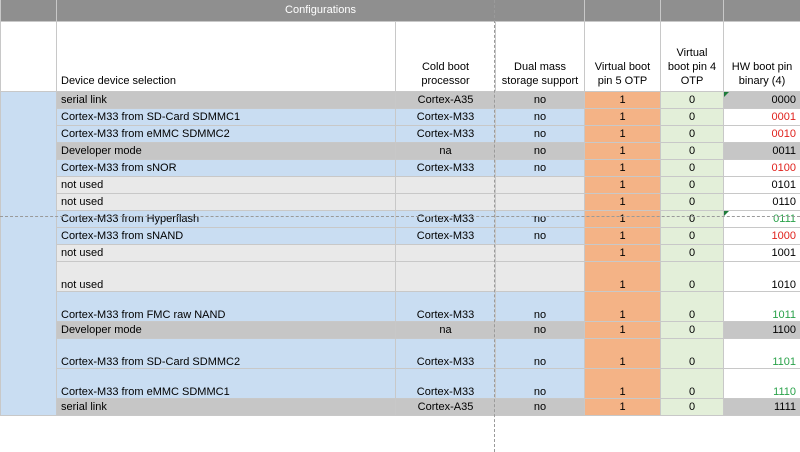 Image resolution: width=800 pixels, height=452 pixels. I want to click on hw-boot-pin-cell: 1111, so click(761, 406).